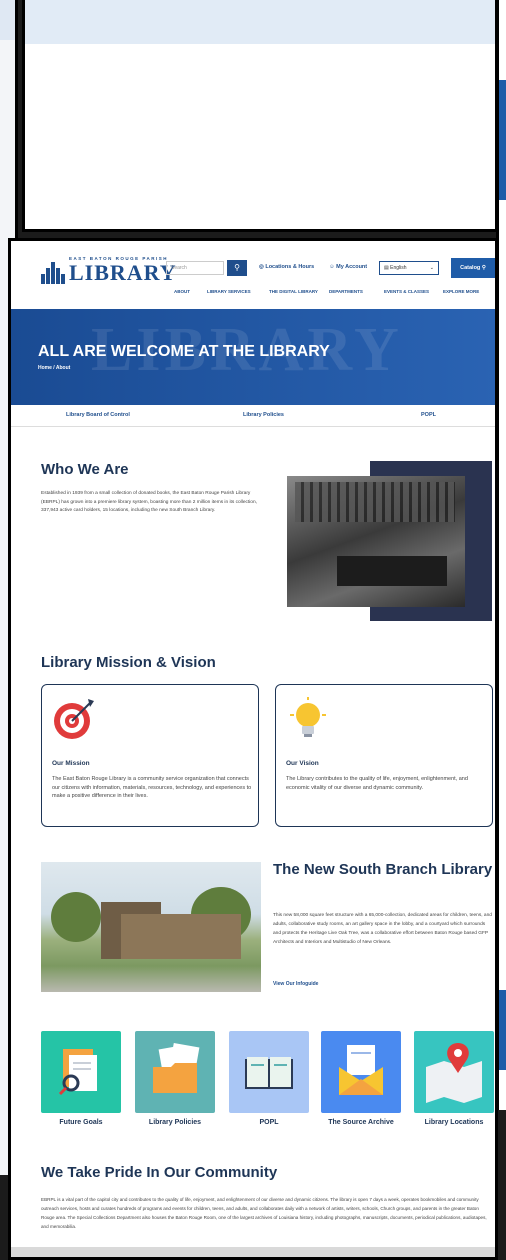 Image resolution: width=506 pixels, height=1260 pixels. What do you see at coordinates (85, 469) in the screenshot?
I see `who-we-are-heading: Who We Are` at bounding box center [85, 469].